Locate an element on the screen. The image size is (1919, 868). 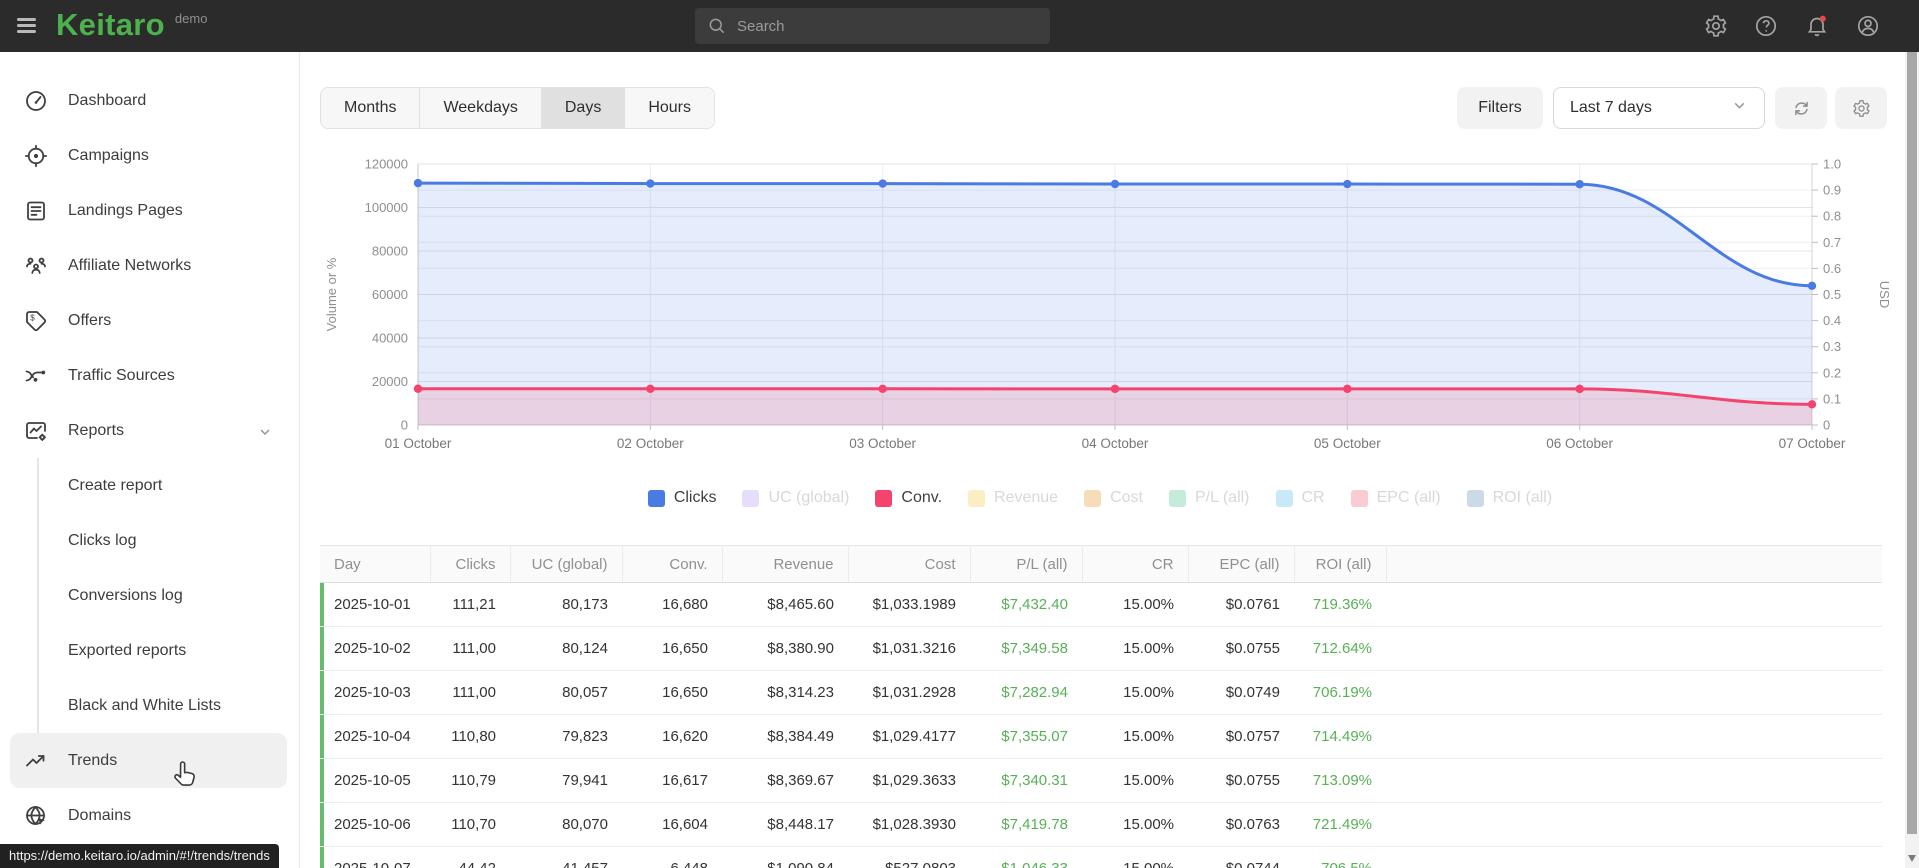
svg-text: 02 October is located at coordinates (650, 443).